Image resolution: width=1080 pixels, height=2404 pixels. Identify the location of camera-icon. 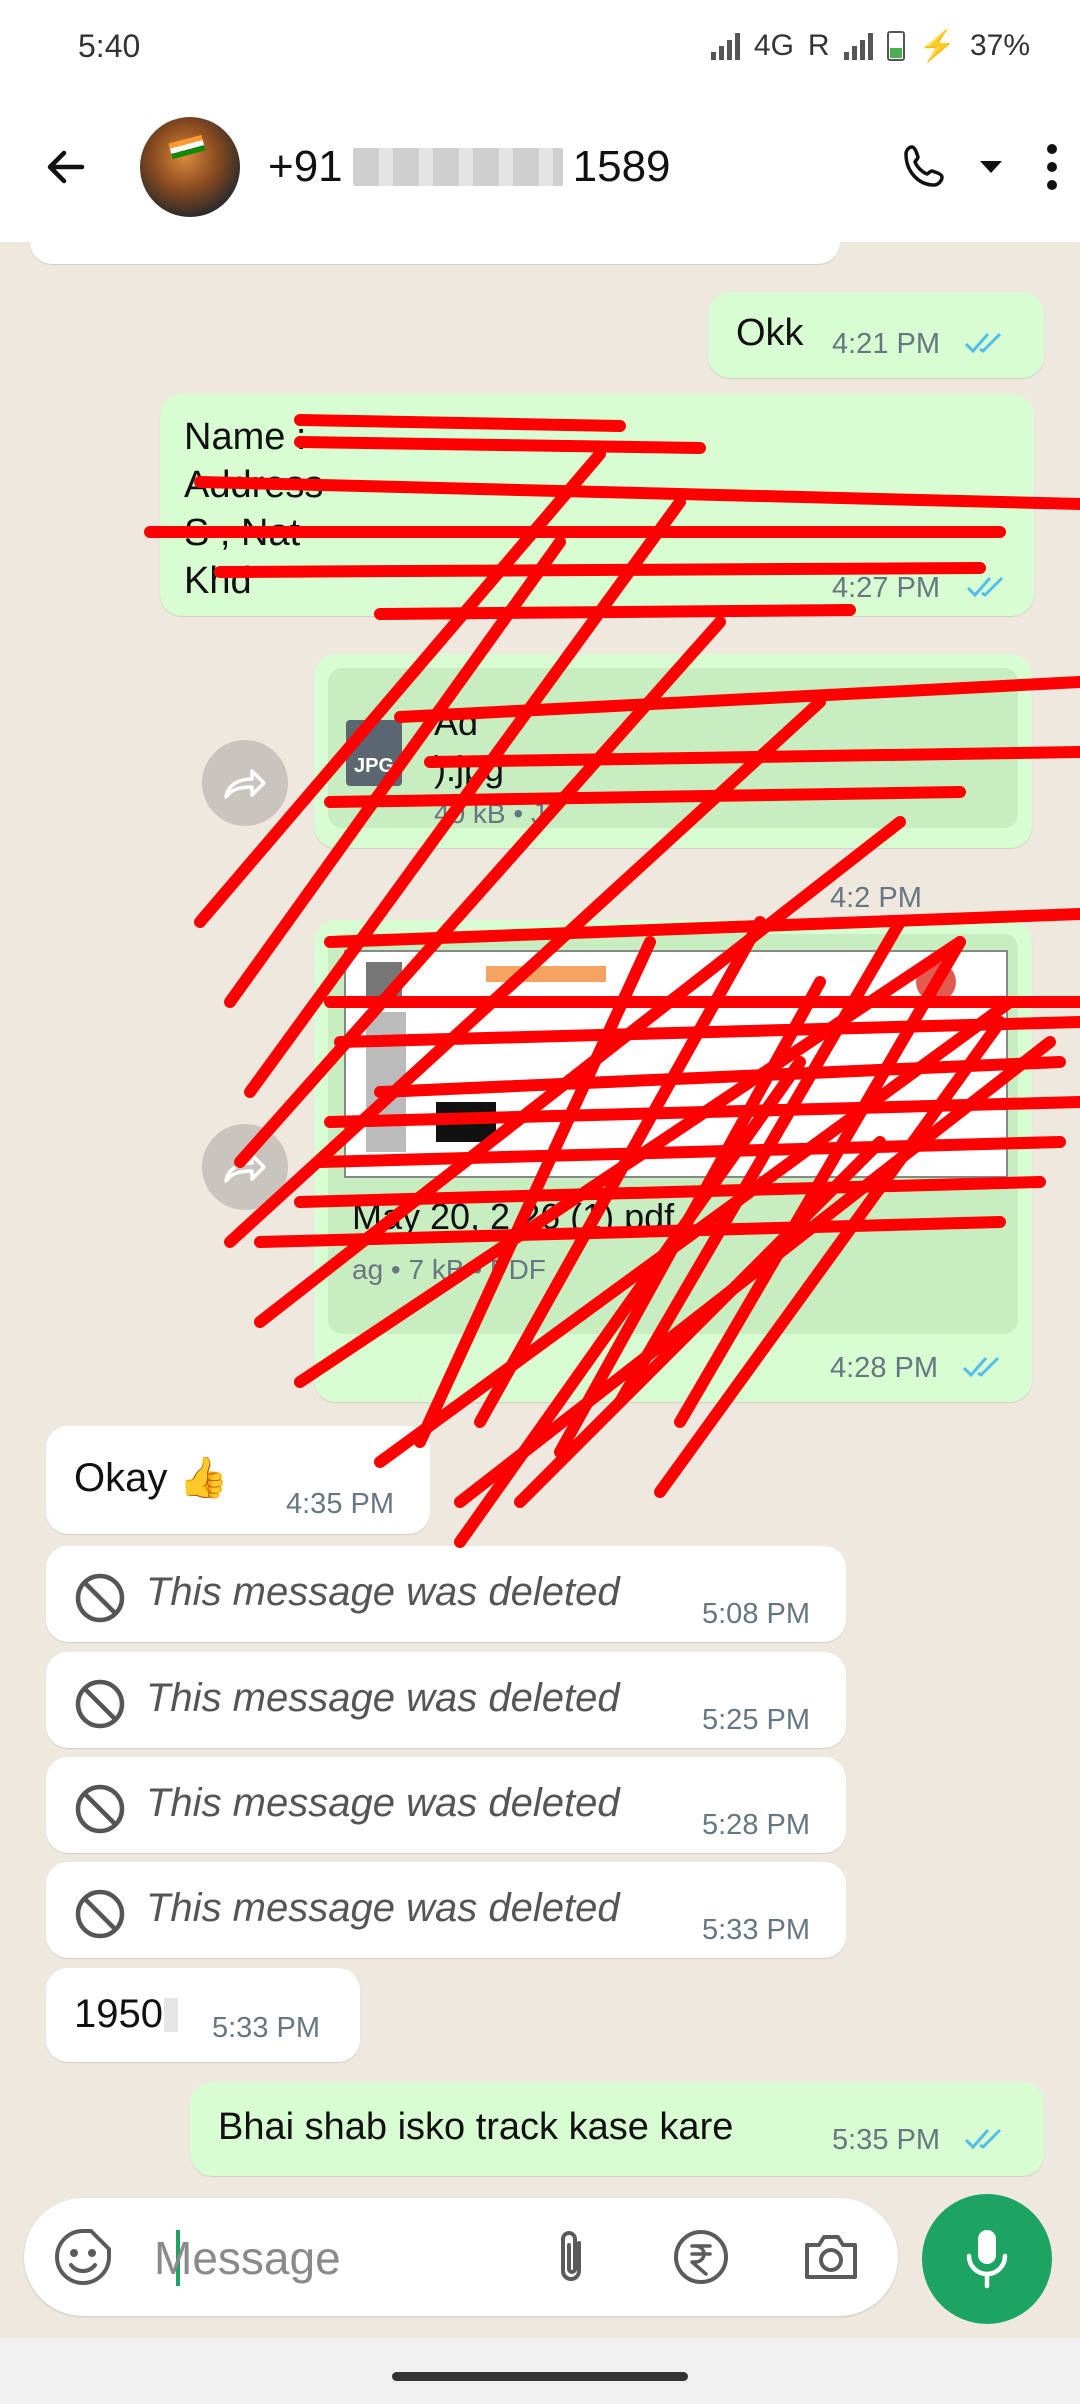
(831, 2257).